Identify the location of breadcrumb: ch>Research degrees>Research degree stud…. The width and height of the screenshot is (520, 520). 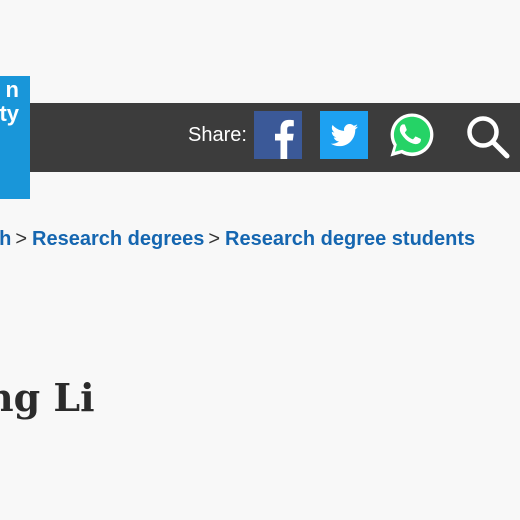
(237, 239).